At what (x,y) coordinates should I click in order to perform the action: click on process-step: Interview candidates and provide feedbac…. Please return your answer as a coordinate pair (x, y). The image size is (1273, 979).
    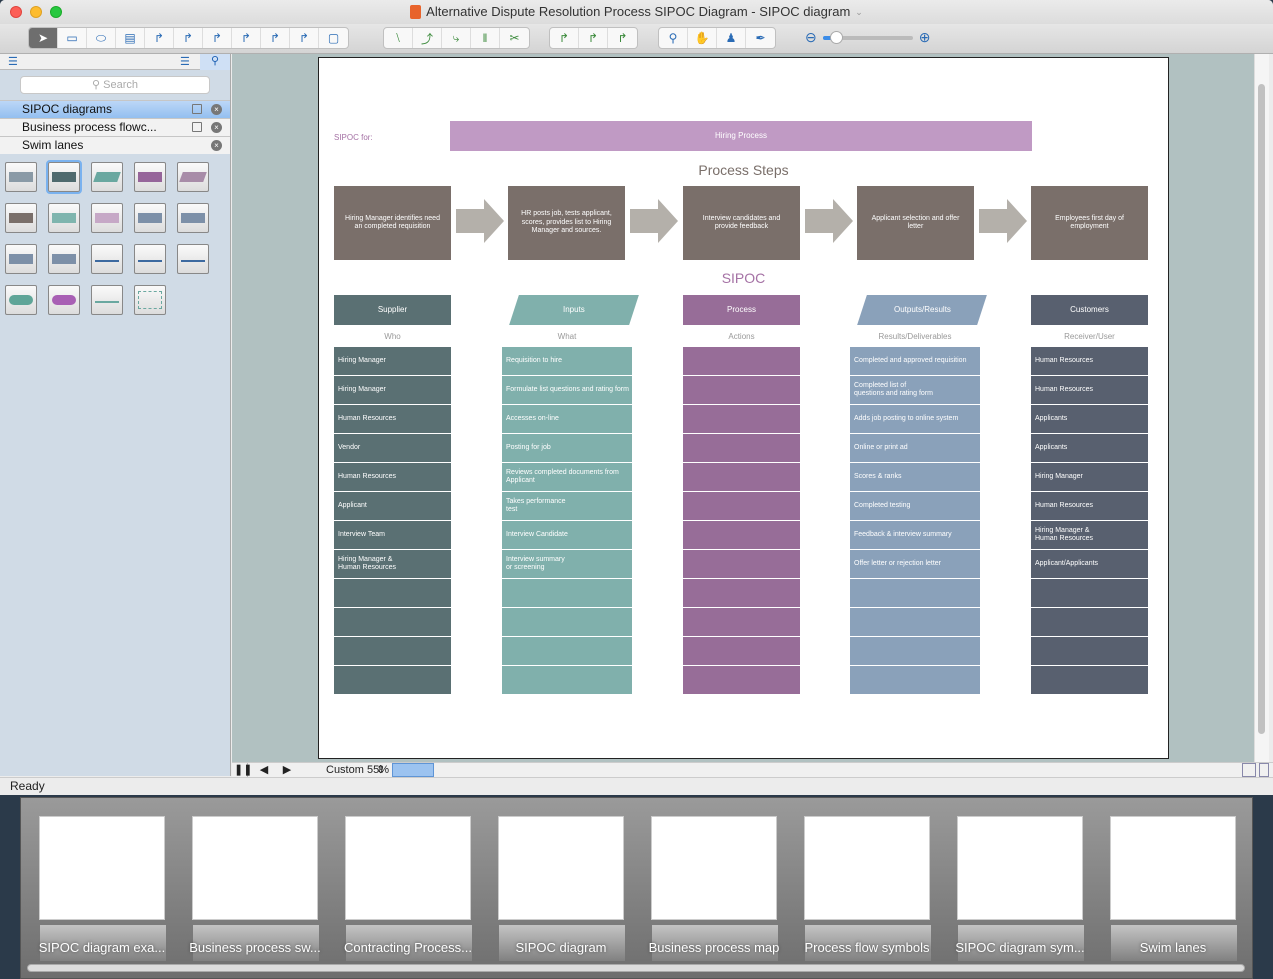
    Looking at the image, I should click on (741, 223).